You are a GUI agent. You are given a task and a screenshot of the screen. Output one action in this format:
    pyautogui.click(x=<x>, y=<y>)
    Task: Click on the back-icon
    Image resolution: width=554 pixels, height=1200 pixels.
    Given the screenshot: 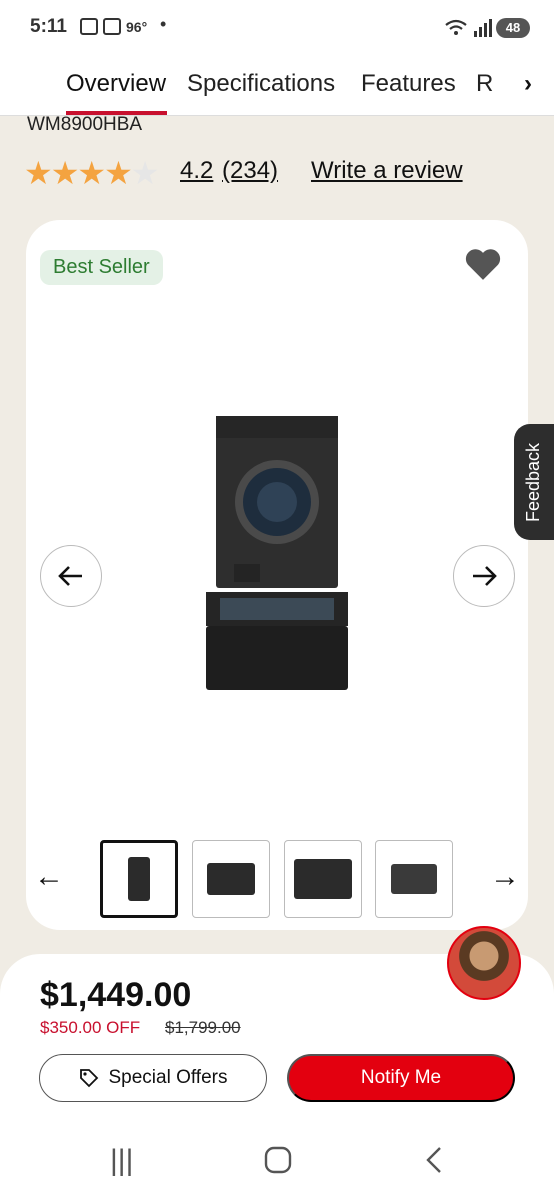 What is the action you would take?
    pyautogui.click(x=434, y=1160)
    